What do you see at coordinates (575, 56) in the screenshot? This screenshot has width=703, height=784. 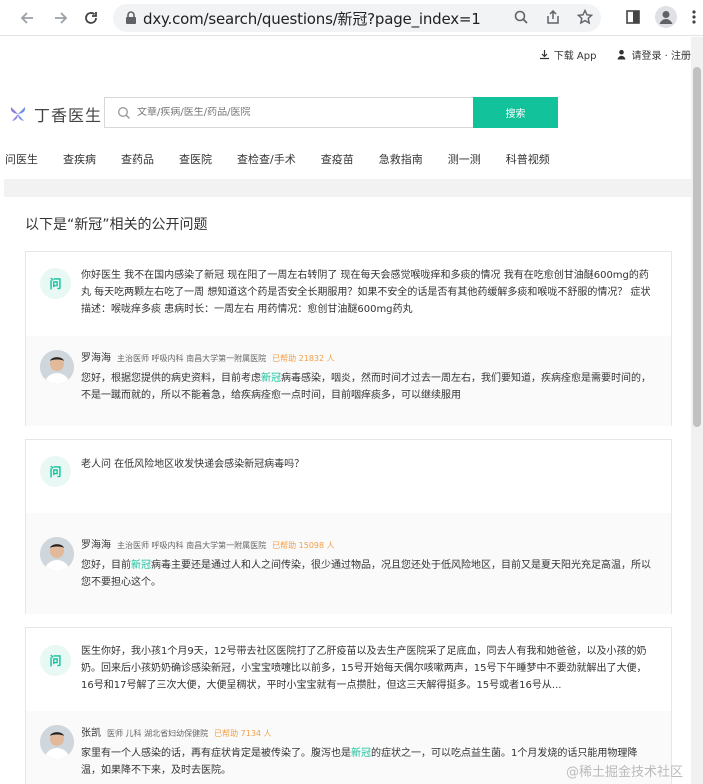 I see `download-app-label: 下载 App` at bounding box center [575, 56].